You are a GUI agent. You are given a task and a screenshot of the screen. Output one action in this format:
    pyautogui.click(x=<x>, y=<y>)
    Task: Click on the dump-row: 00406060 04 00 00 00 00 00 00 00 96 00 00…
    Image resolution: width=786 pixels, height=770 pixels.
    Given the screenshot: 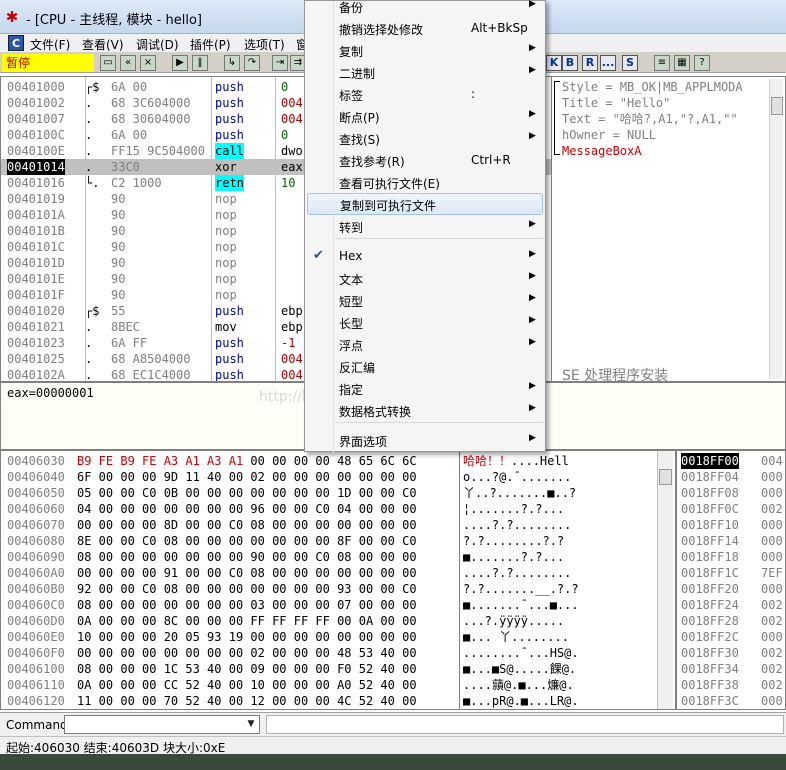 What is the action you would take?
    pyautogui.click(x=338, y=509)
    